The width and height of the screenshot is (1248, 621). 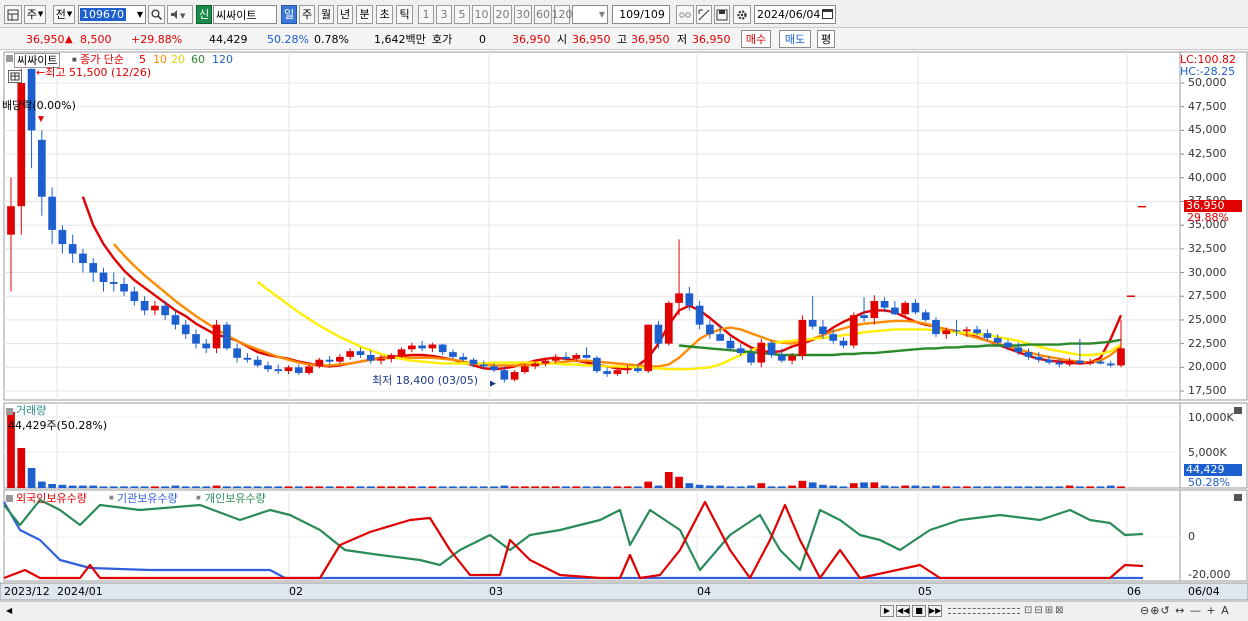 What do you see at coordinates (140, 14) in the screenshot?
I see `chevron-down-icon: ▼` at bounding box center [140, 14].